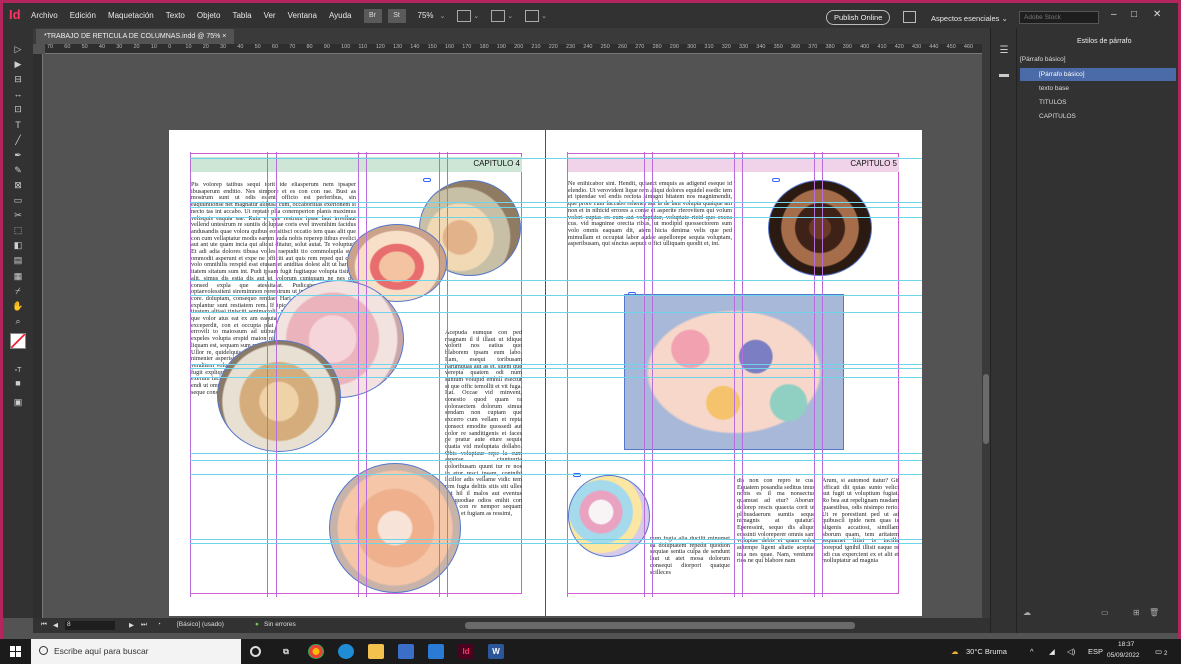 The height and width of the screenshot is (664, 1181). I want to click on apply-color-icon: ■, so click(18, 383).